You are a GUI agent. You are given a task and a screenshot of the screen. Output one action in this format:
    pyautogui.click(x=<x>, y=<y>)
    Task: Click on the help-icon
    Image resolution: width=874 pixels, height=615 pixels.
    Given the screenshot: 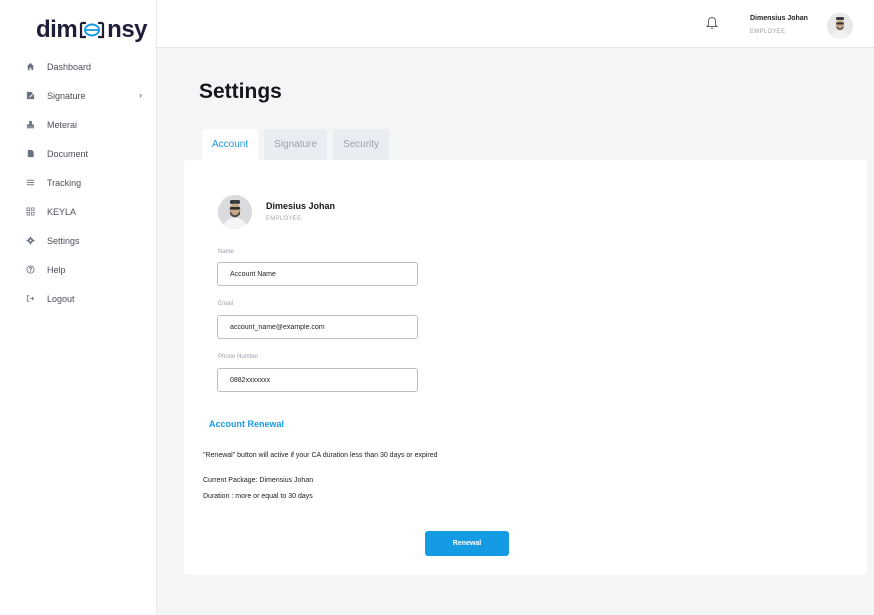 What is the action you would take?
    pyautogui.click(x=30, y=270)
    